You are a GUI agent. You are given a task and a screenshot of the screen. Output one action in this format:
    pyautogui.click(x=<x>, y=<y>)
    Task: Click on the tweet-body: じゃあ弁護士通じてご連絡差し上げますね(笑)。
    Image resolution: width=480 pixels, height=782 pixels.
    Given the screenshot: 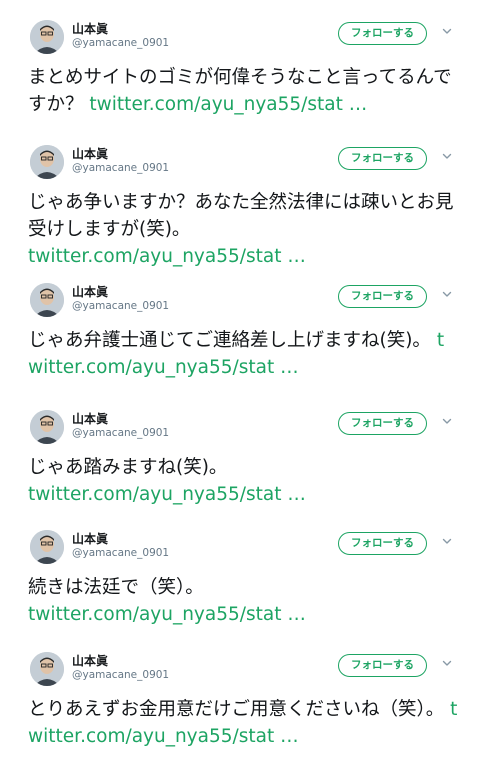 What is the action you would take?
    pyautogui.click(x=229, y=340)
    